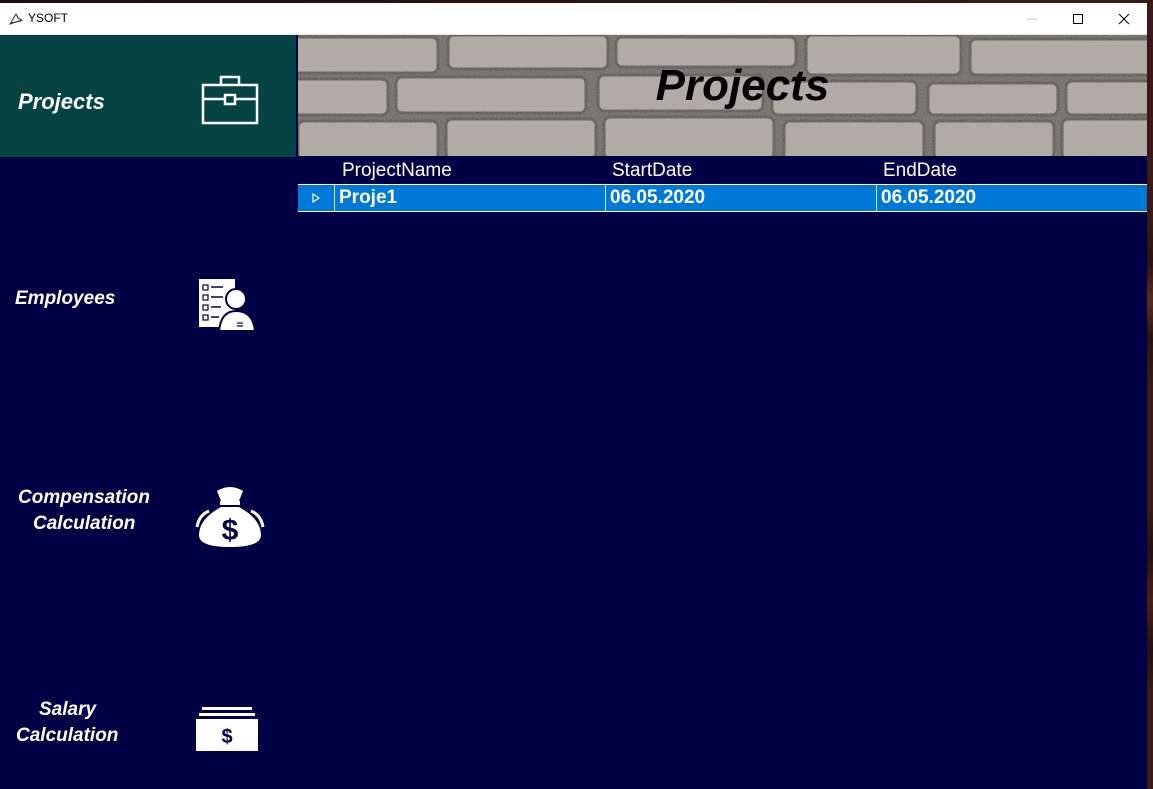 The width and height of the screenshot is (1153, 789). I want to click on title-bar: YSOFT, so click(573, 19).